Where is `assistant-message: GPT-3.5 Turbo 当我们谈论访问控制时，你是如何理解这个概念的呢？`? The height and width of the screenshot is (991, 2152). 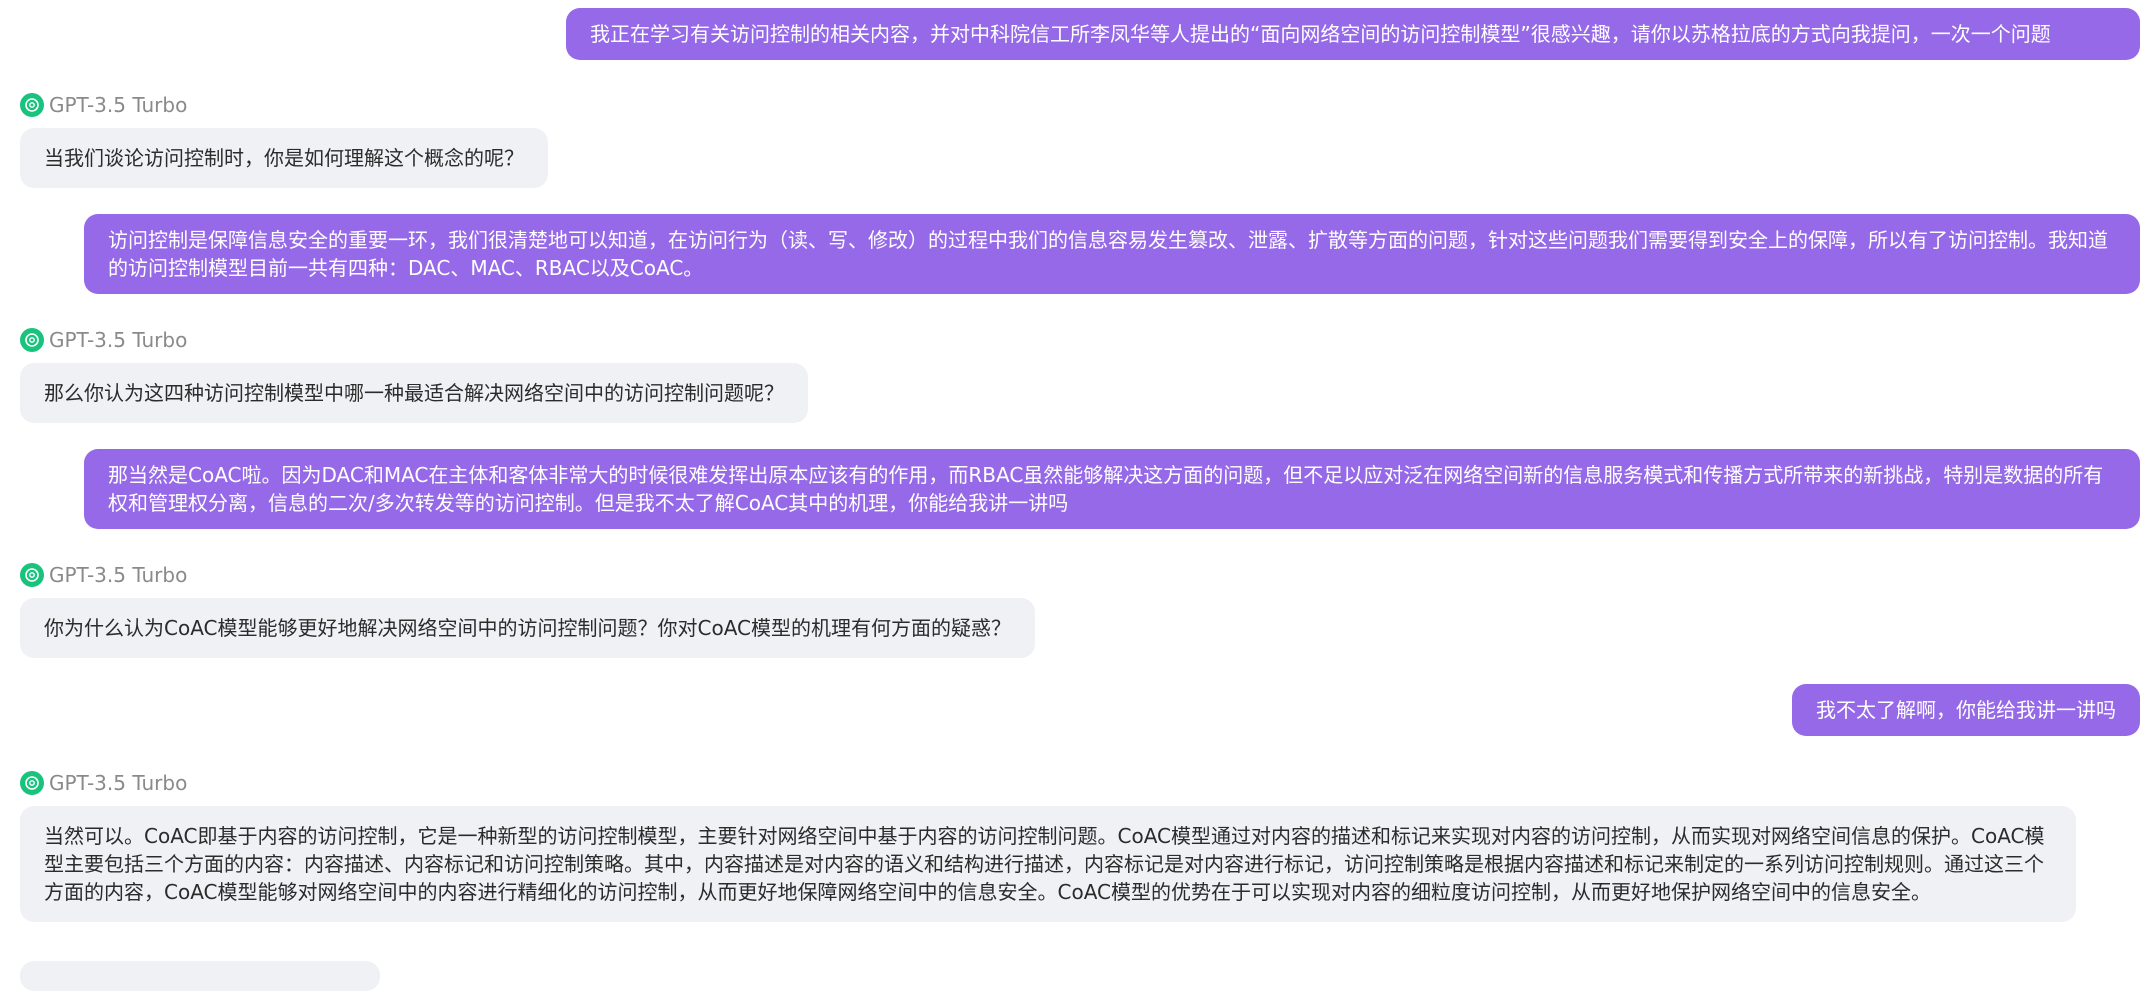 assistant-message: GPT-3.5 Turbo 当我们谈论访问控制时，你是如何理解这个概念的呢？ is located at coordinates (284, 140).